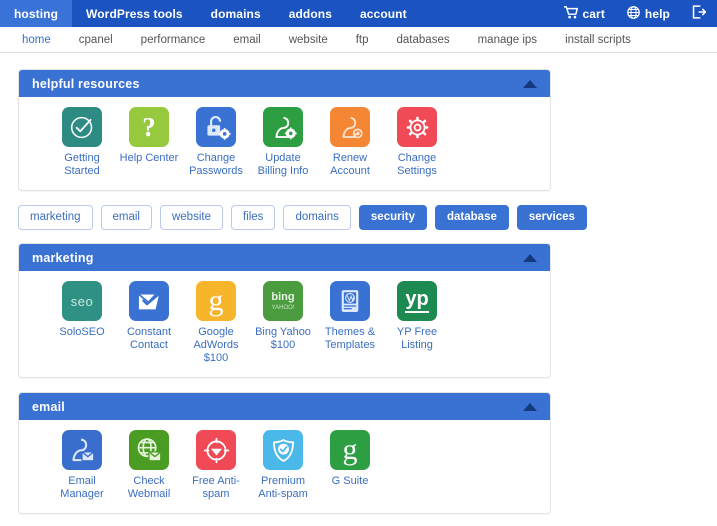 This screenshot has width=717, height=526. What do you see at coordinates (149, 465) in the screenshot?
I see `tile-check-webmail: Check Webmail` at bounding box center [149, 465].